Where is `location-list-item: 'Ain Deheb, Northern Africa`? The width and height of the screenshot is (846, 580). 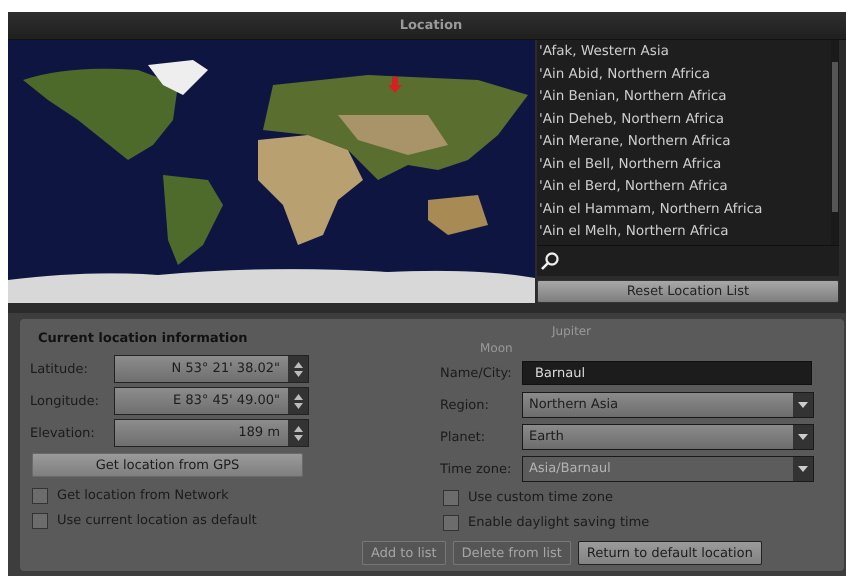
location-list-item: 'Ain Deheb, Northern Africa is located at coordinates (684, 119).